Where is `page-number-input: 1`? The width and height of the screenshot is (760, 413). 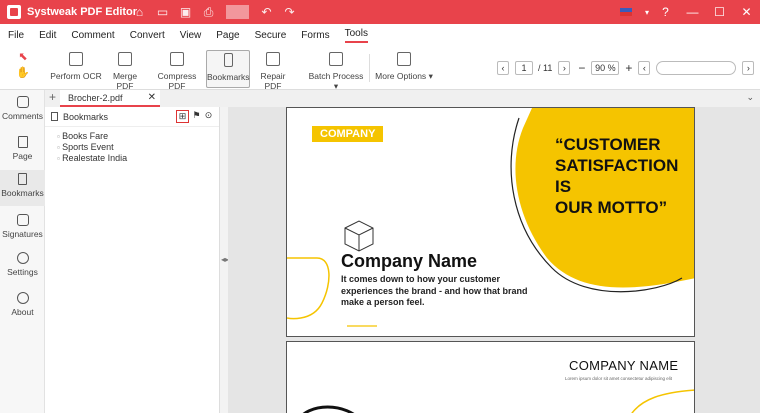 page-number-input: 1 is located at coordinates (524, 68).